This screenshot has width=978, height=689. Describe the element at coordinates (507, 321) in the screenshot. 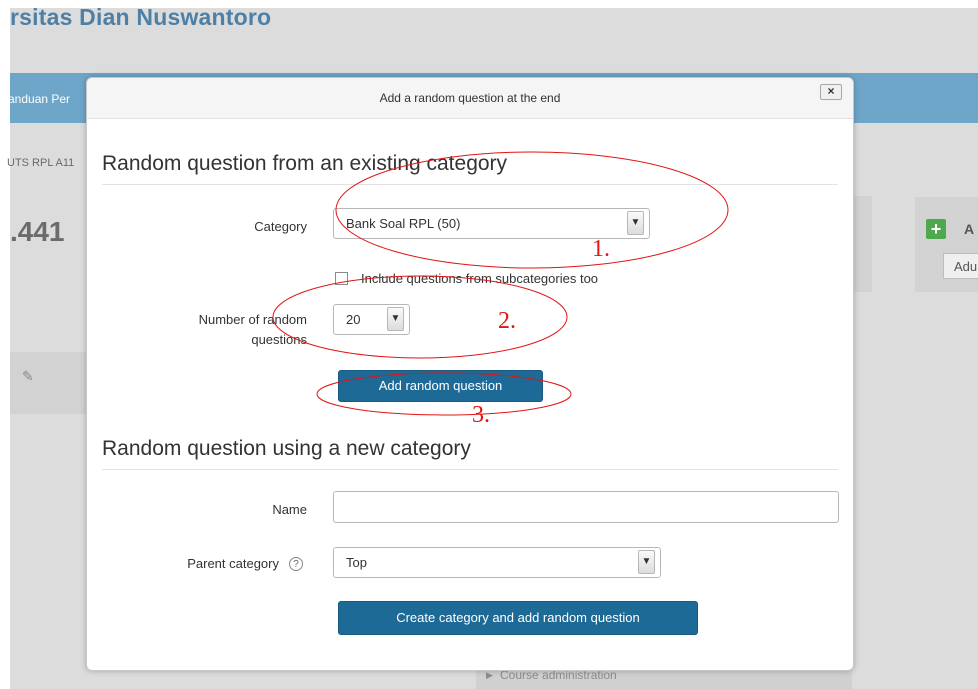

I see `annotation-label-2: 2.` at that location.